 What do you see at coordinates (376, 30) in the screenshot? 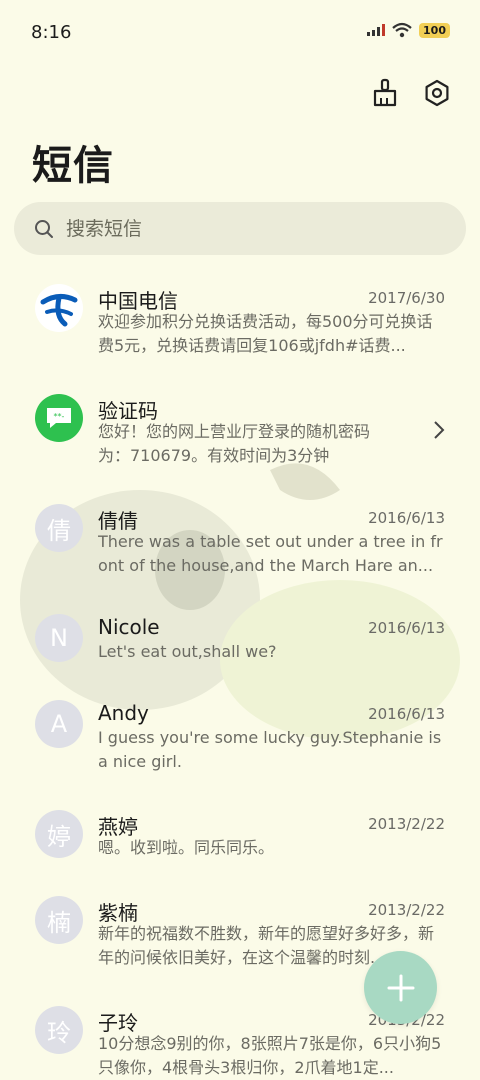
I see `signal-icon` at bounding box center [376, 30].